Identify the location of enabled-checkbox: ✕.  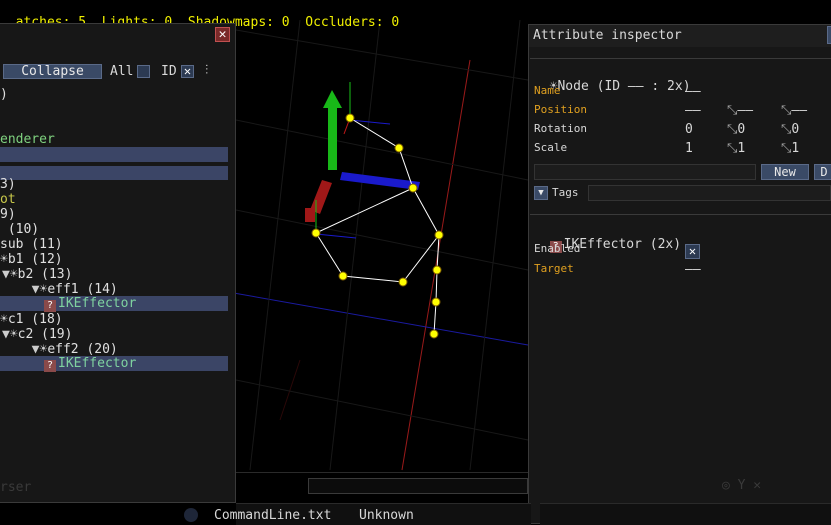
(692, 251).